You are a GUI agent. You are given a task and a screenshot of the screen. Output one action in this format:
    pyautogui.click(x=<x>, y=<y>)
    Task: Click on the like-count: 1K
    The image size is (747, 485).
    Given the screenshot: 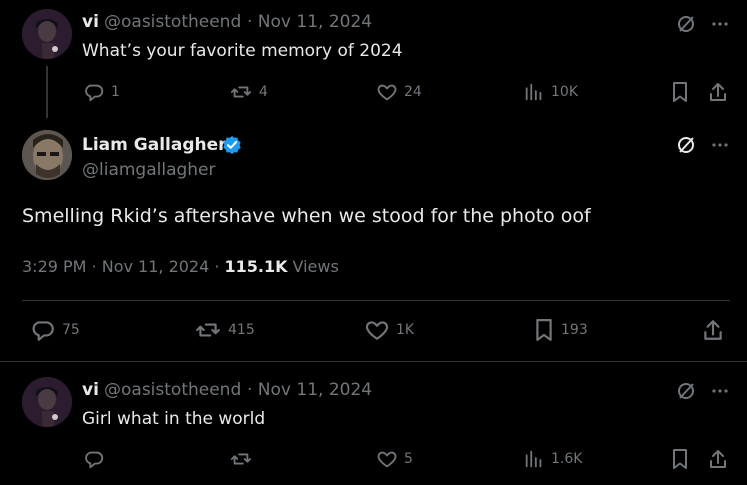 What is the action you would take?
    pyautogui.click(x=405, y=330)
    